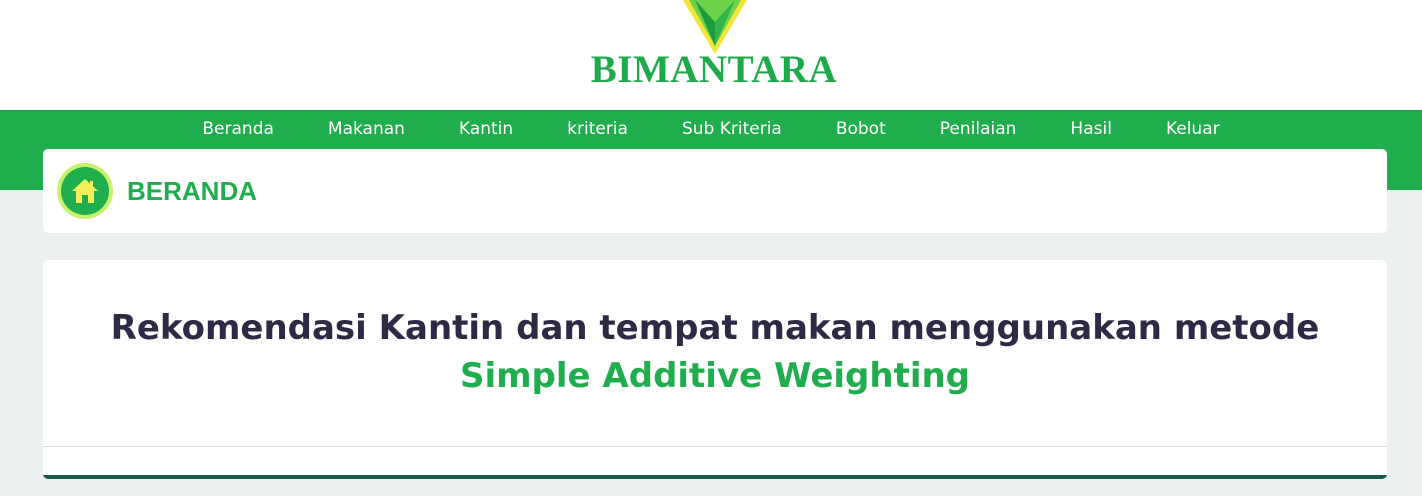  Describe the element at coordinates (1091, 129) in the screenshot. I see `nav-item-hasil: Hasil` at that location.